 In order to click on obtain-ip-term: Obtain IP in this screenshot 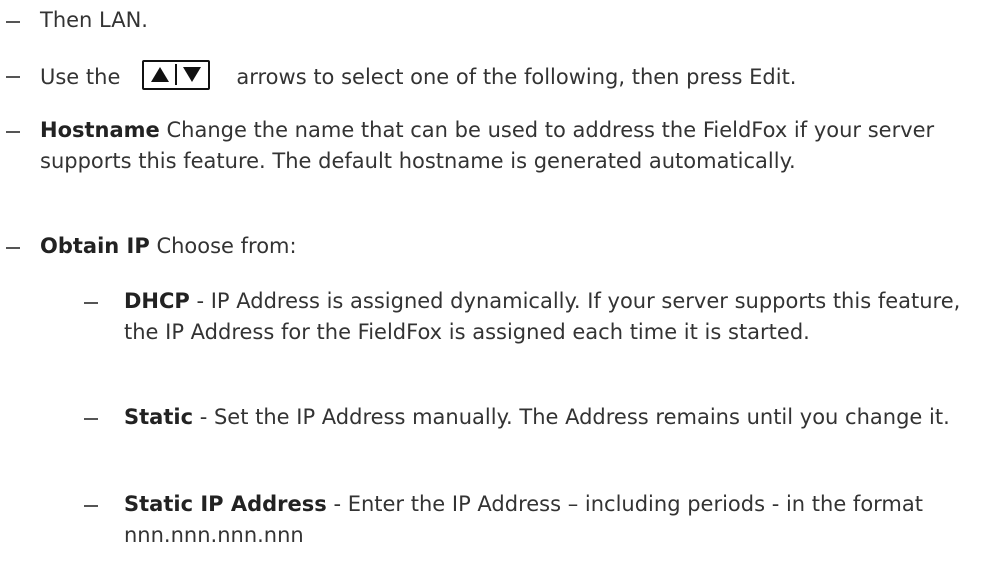, I will do `click(95, 246)`.